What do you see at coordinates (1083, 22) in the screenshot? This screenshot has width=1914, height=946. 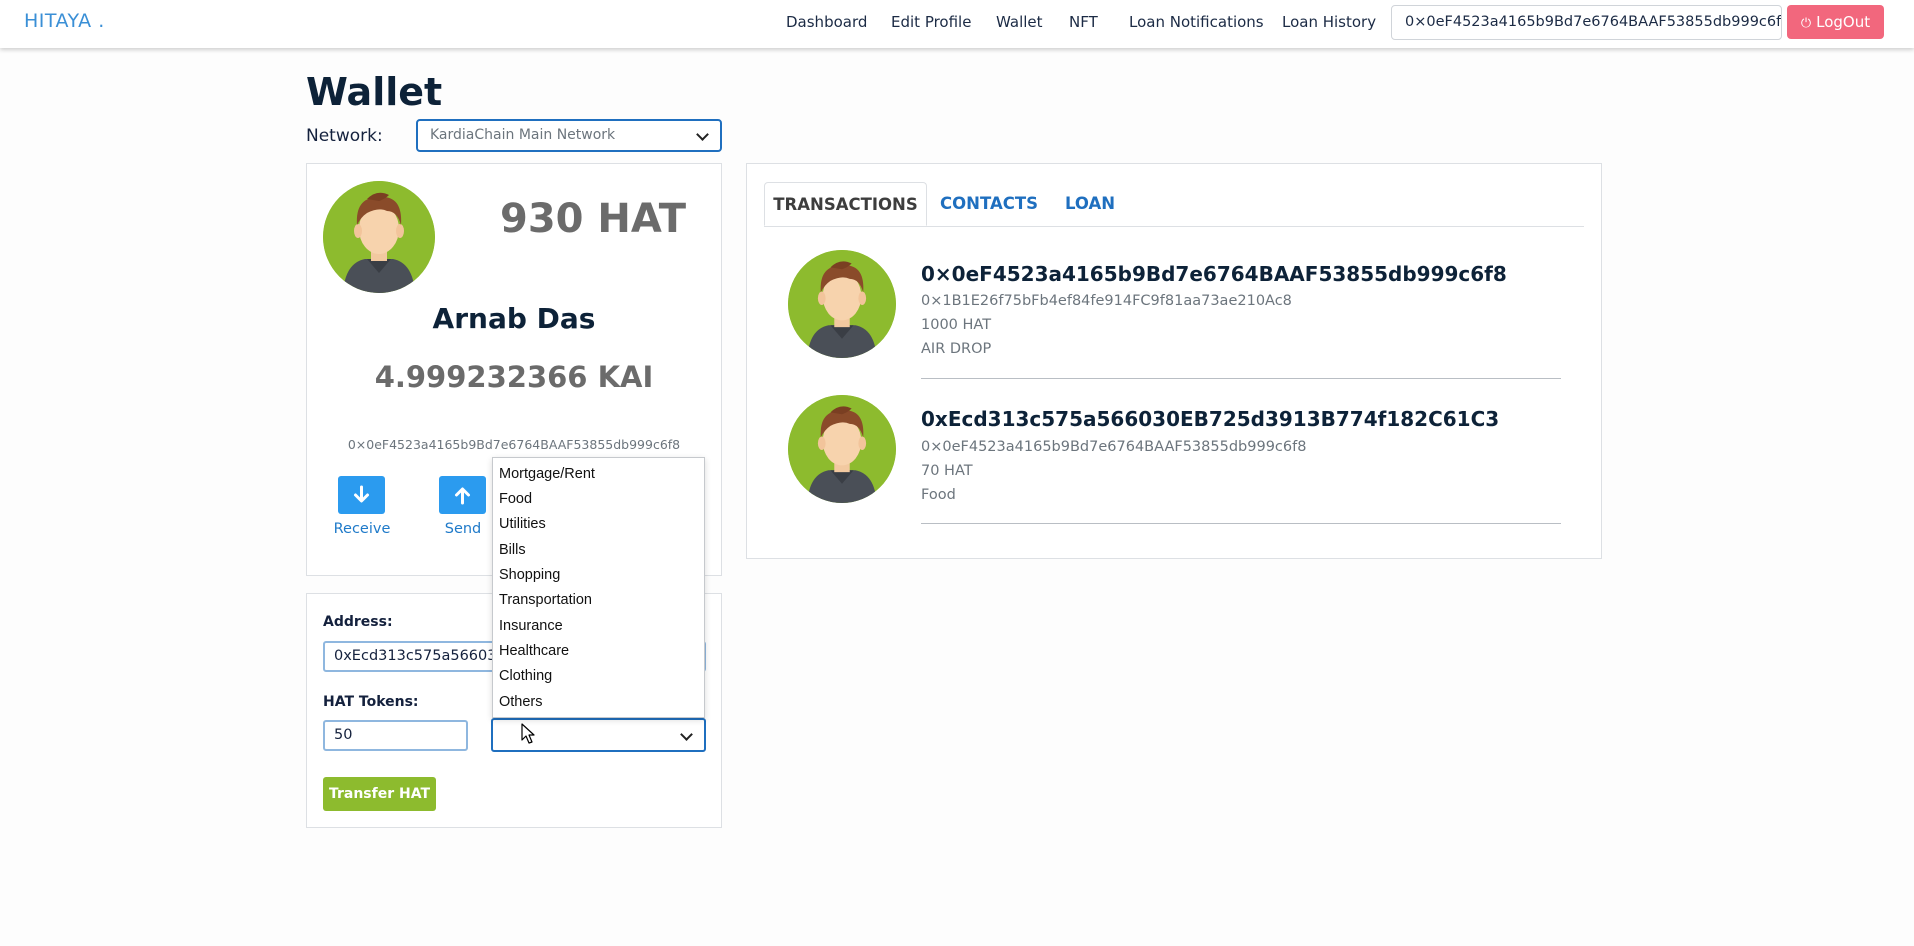 I see `nav-nft: NFT` at bounding box center [1083, 22].